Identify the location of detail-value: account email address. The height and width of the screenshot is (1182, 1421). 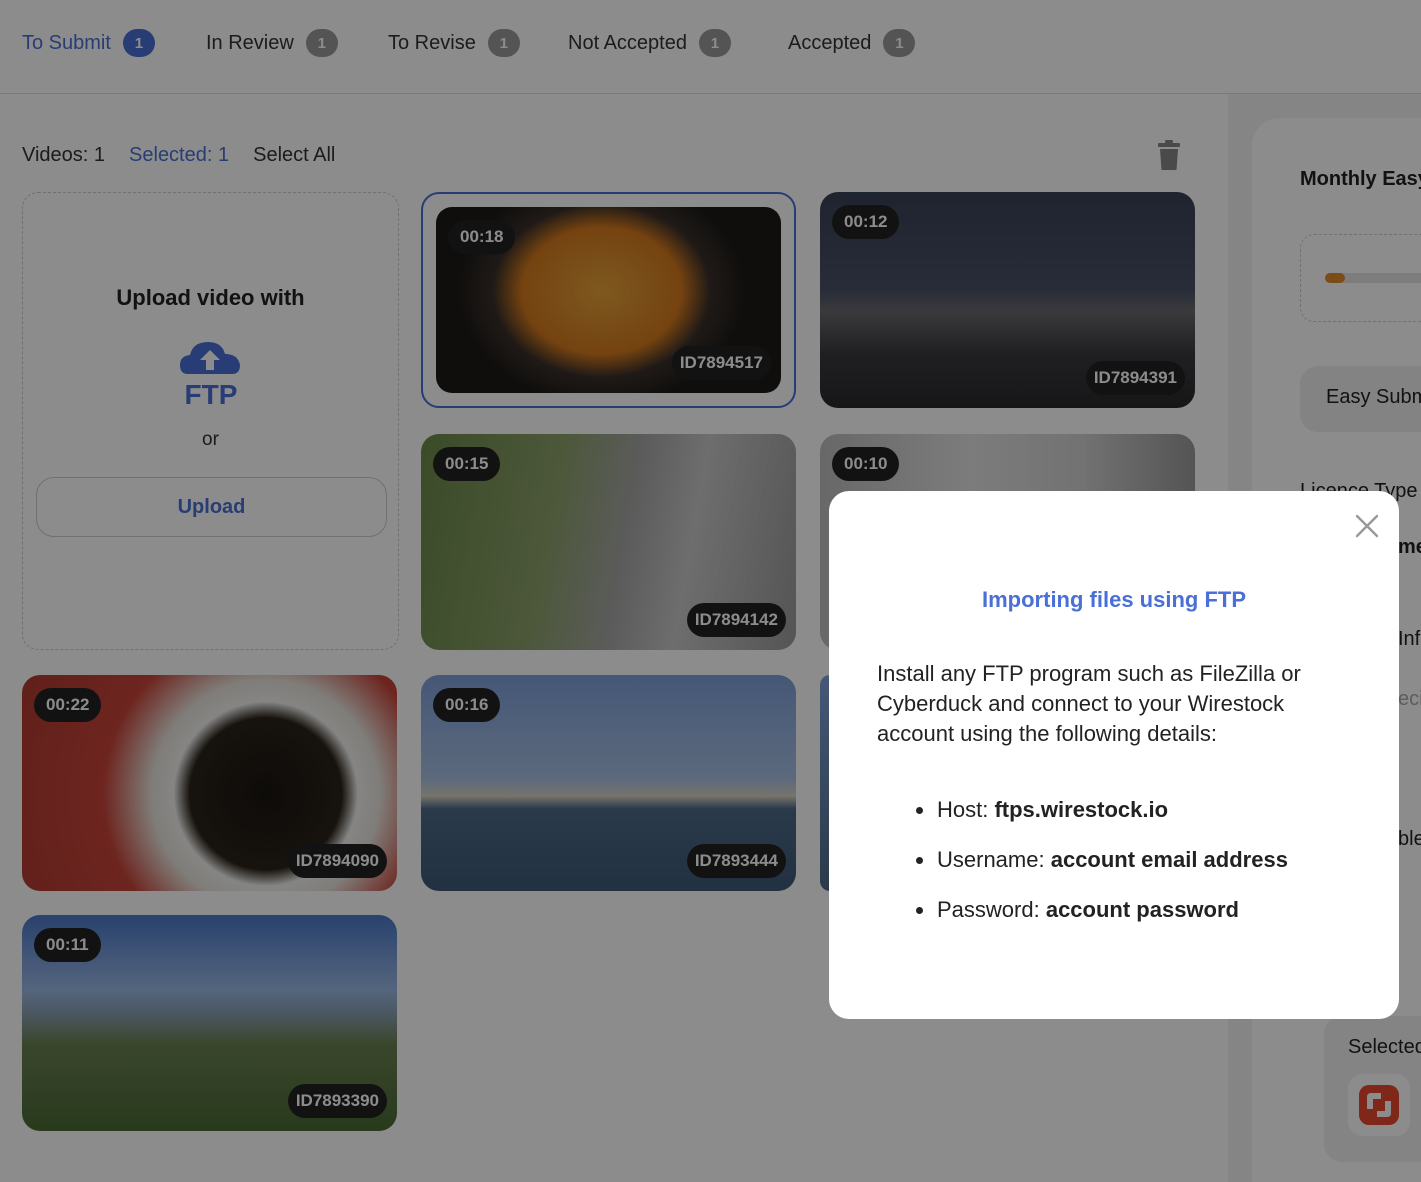
(1169, 859).